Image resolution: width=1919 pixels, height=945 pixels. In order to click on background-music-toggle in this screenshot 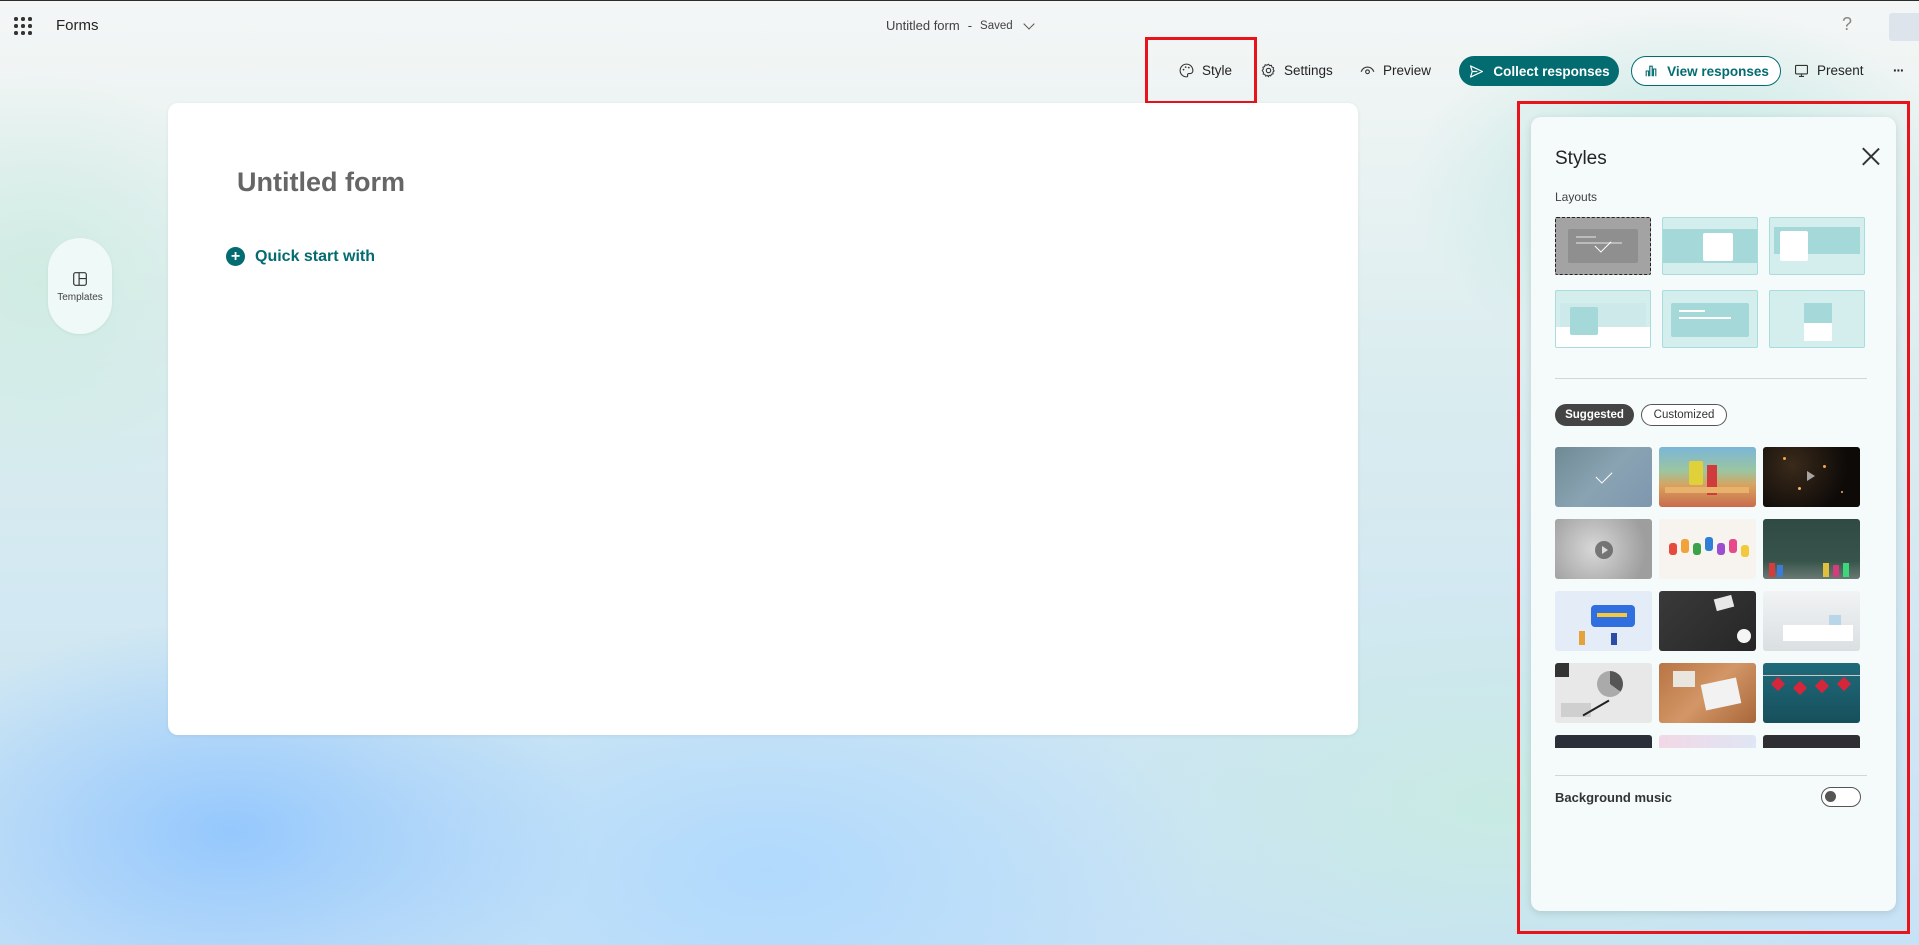, I will do `click(1841, 797)`.